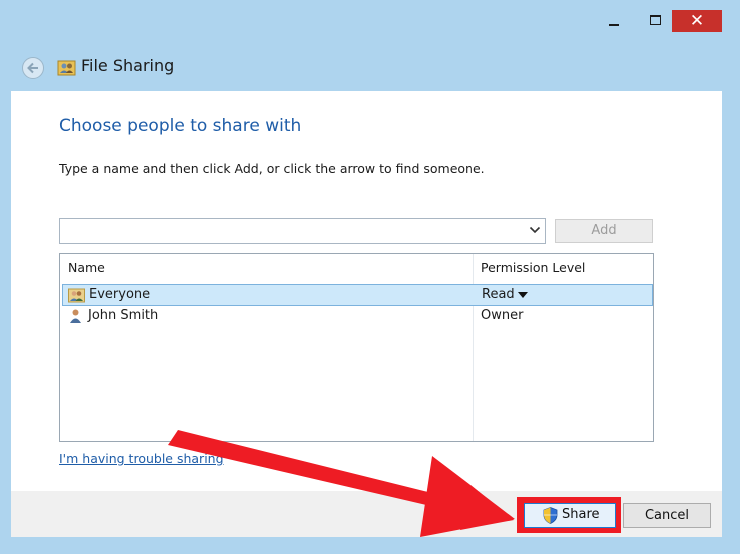 This screenshot has width=740, height=554. Describe the element at coordinates (533, 268) in the screenshot. I see `column-header-permission: Permission Level` at that location.